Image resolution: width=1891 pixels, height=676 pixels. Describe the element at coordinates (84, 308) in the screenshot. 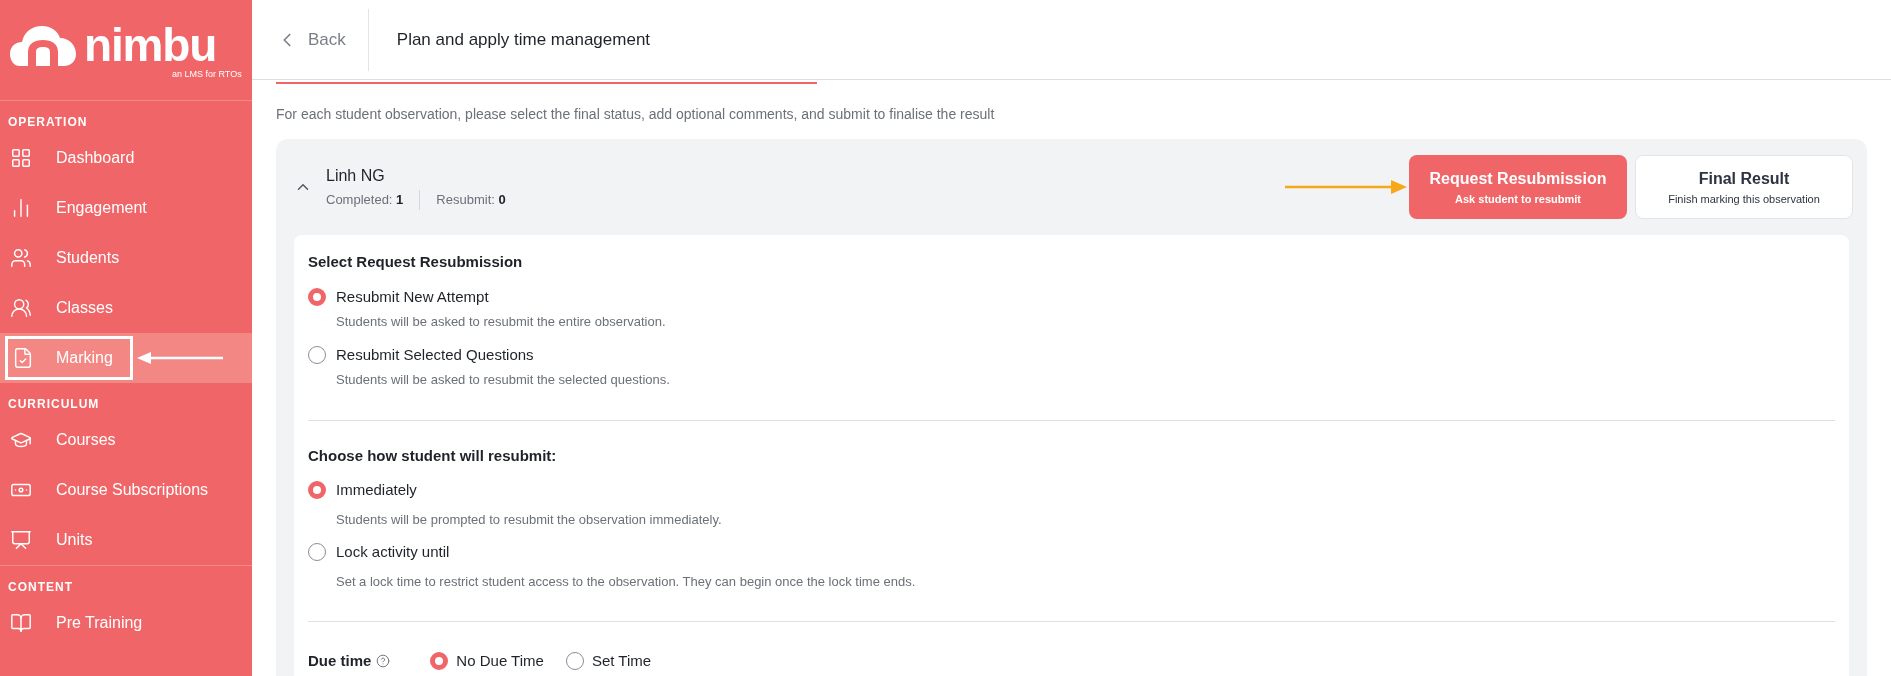

I see `nav-label: Classes` at that location.